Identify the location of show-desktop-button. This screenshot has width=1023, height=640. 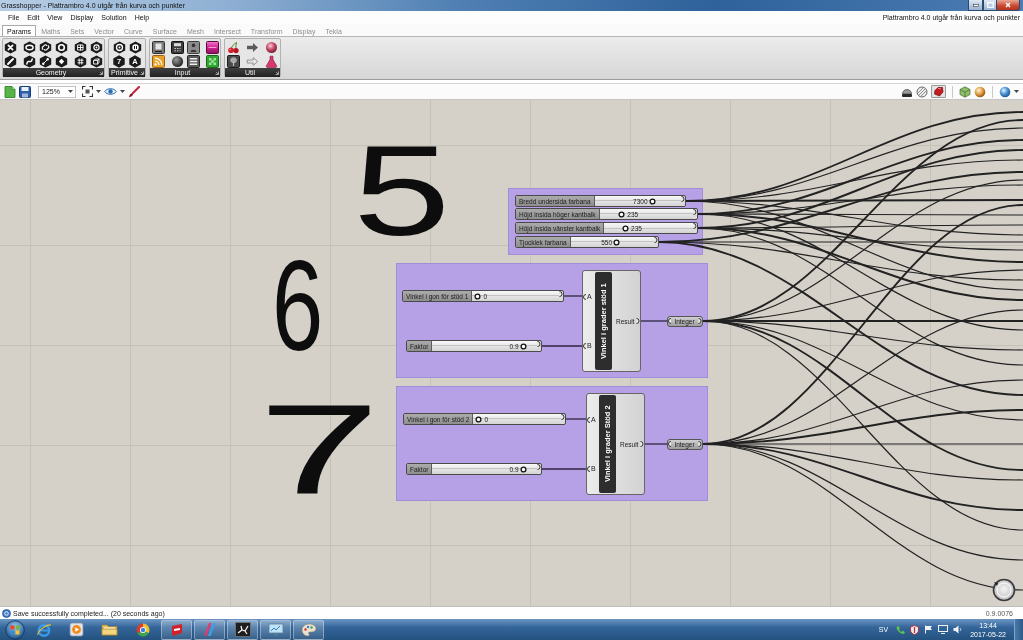
(1018, 629).